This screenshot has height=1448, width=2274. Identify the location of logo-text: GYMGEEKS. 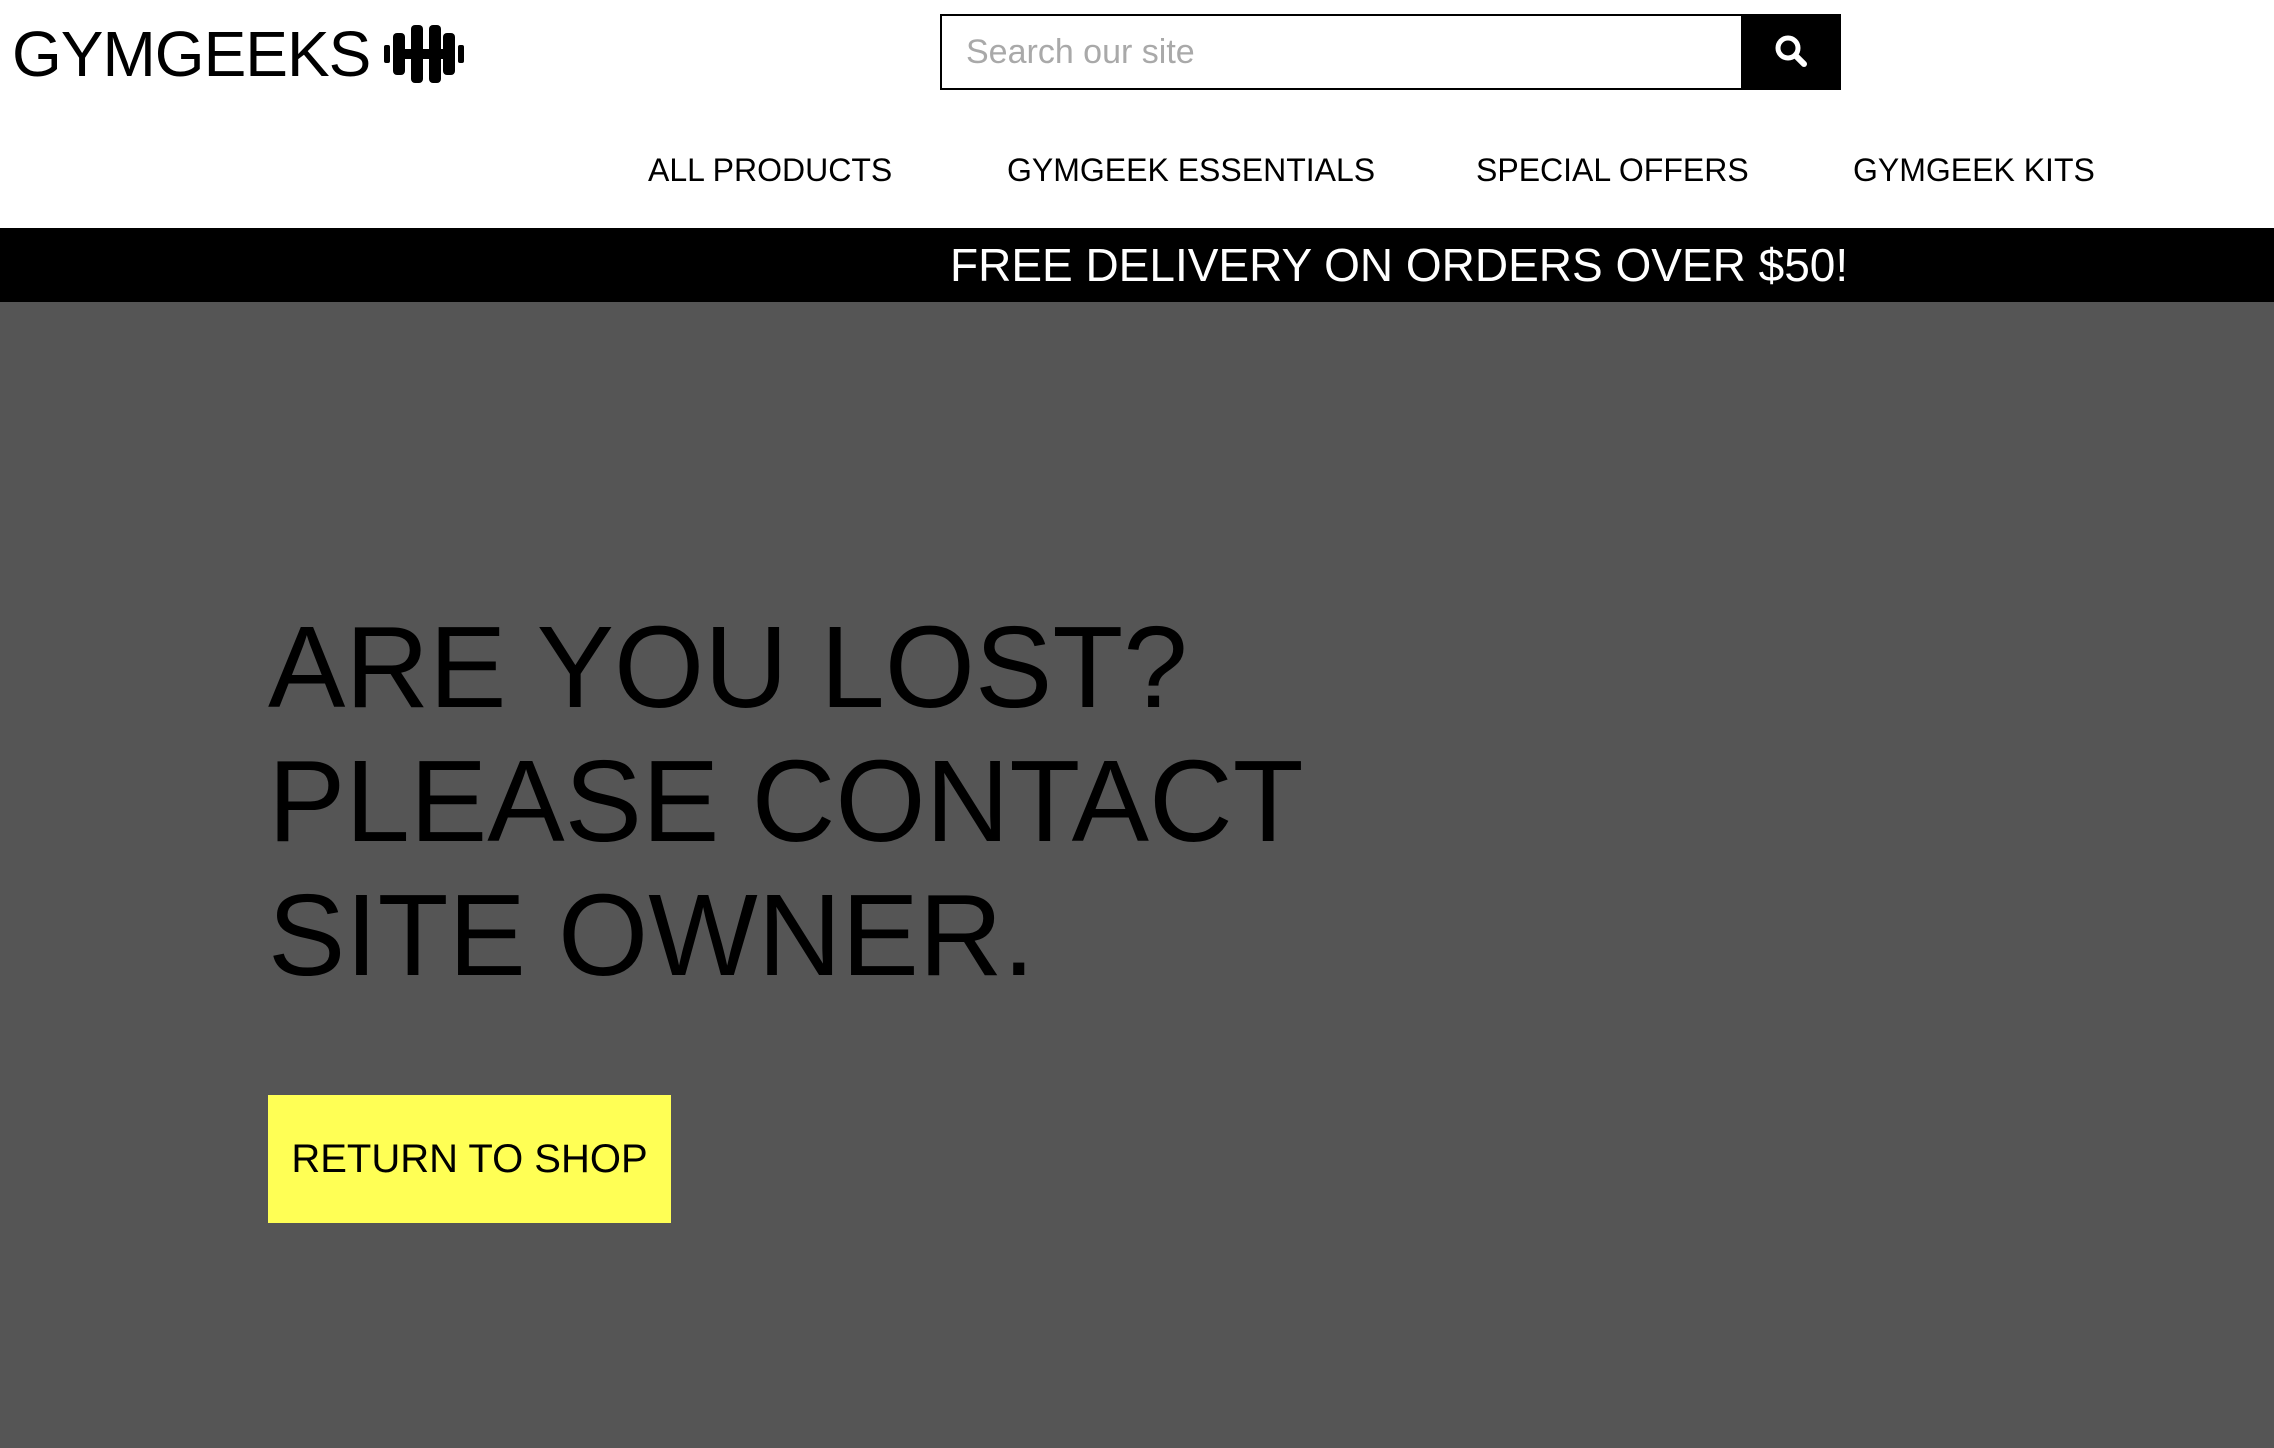
(191, 54).